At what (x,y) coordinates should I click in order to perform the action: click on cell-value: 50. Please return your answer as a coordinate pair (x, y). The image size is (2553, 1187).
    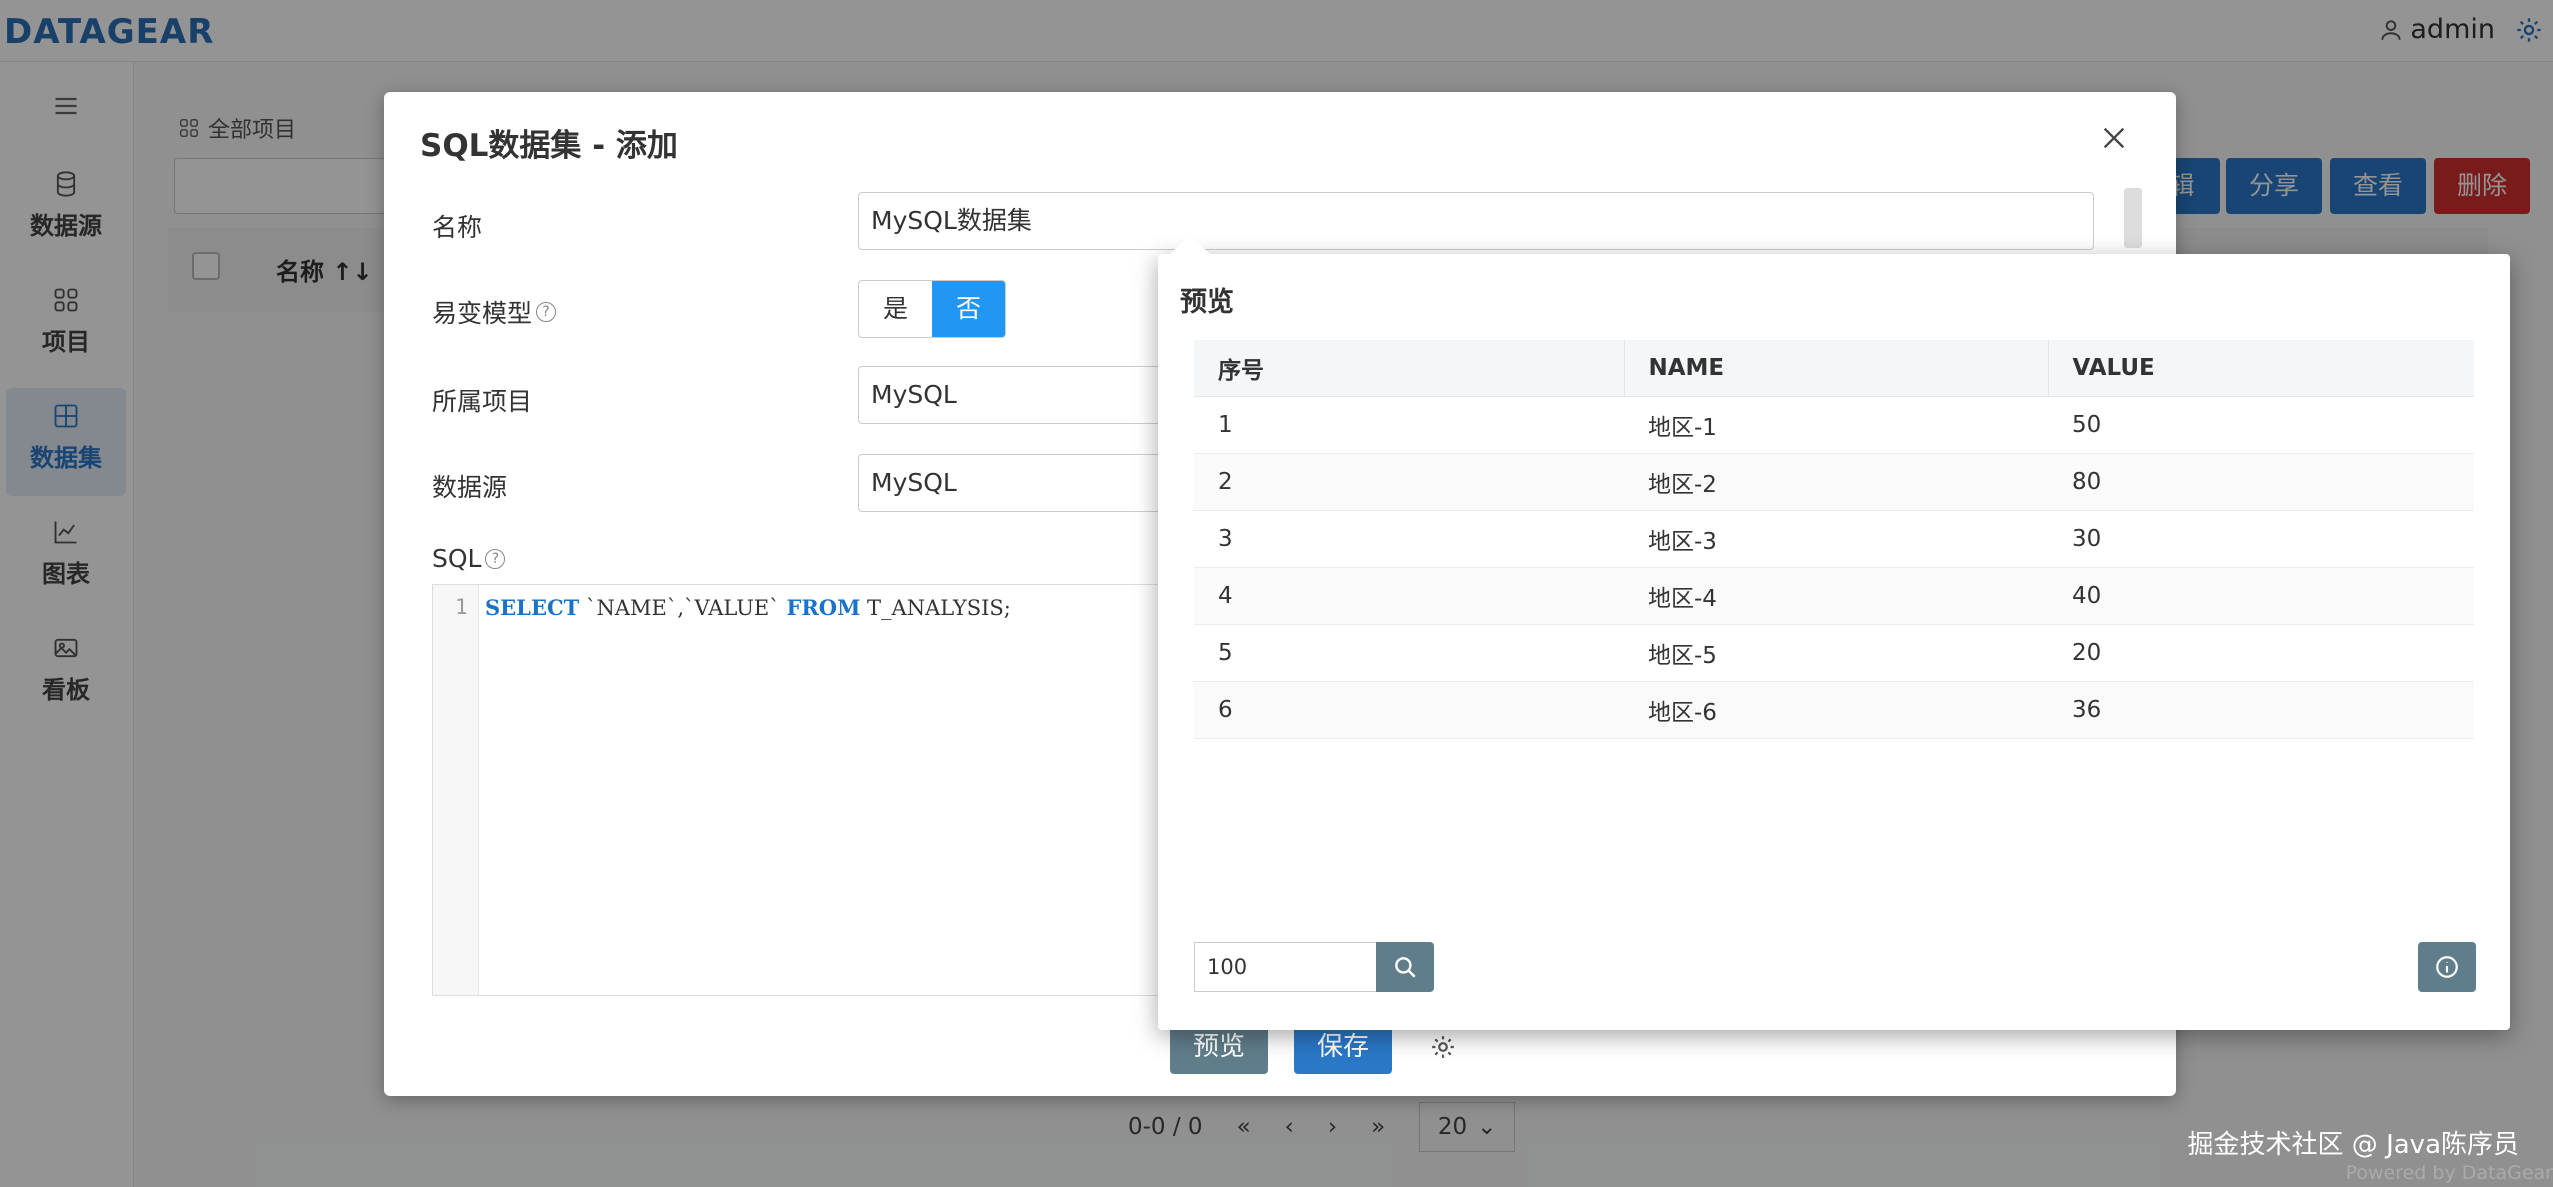
    Looking at the image, I should click on (2261, 425).